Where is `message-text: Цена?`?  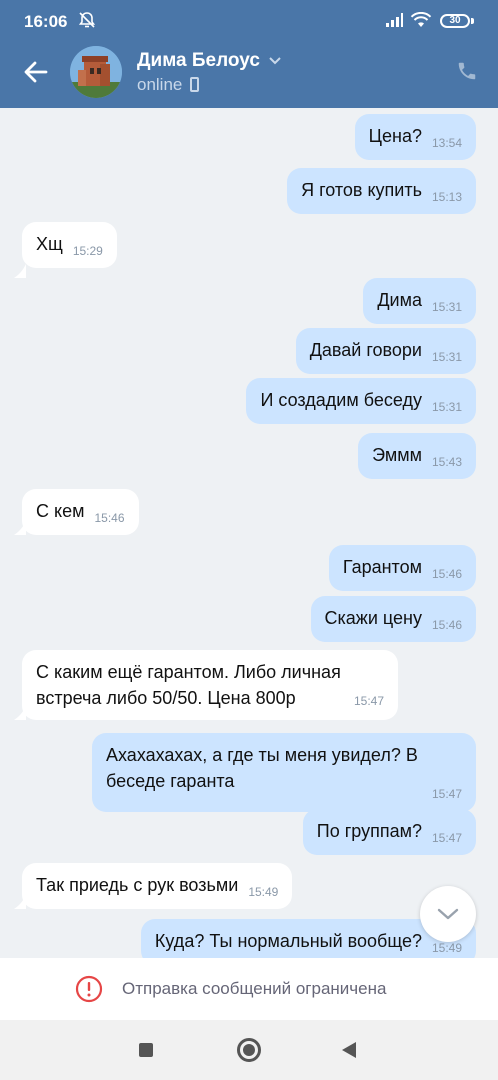 message-text: Цена? is located at coordinates (395, 136).